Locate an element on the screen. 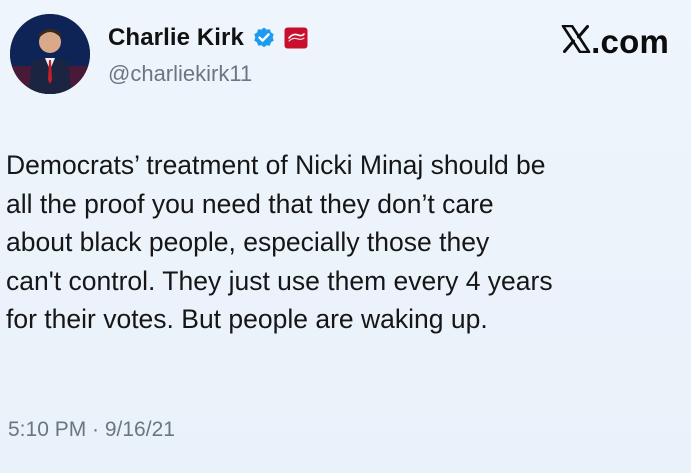 The image size is (691, 473). verified-badge-icon is located at coordinates (264, 38).